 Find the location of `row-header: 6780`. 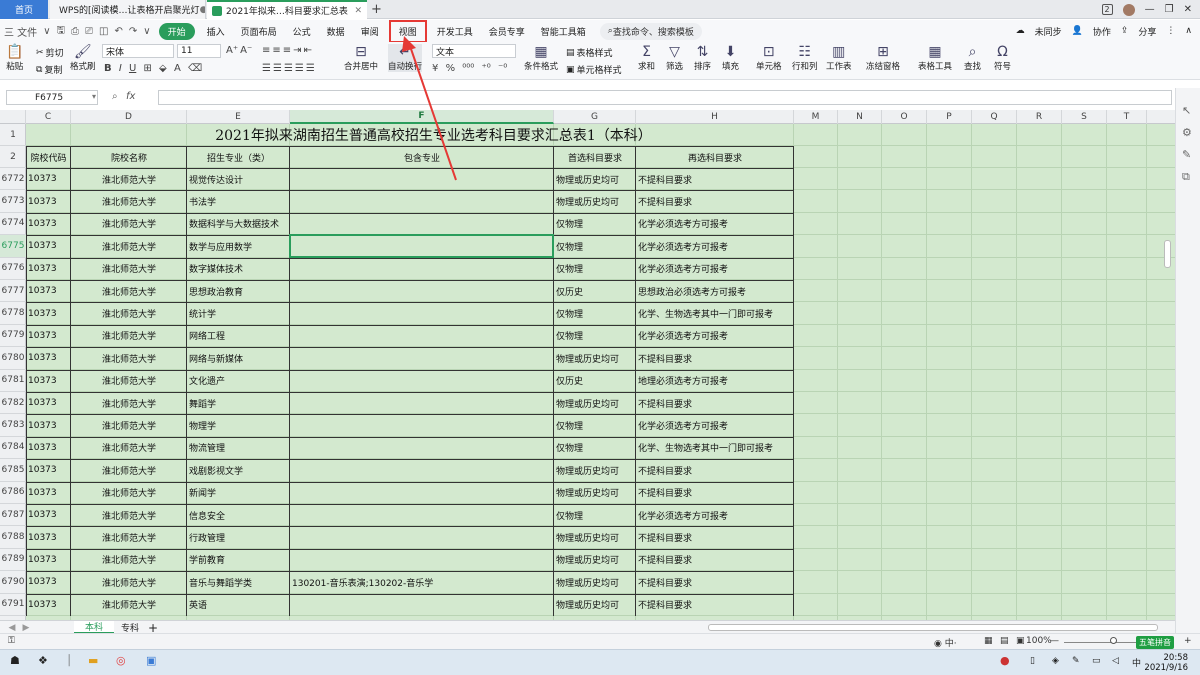

row-header: 6780 is located at coordinates (13, 358).